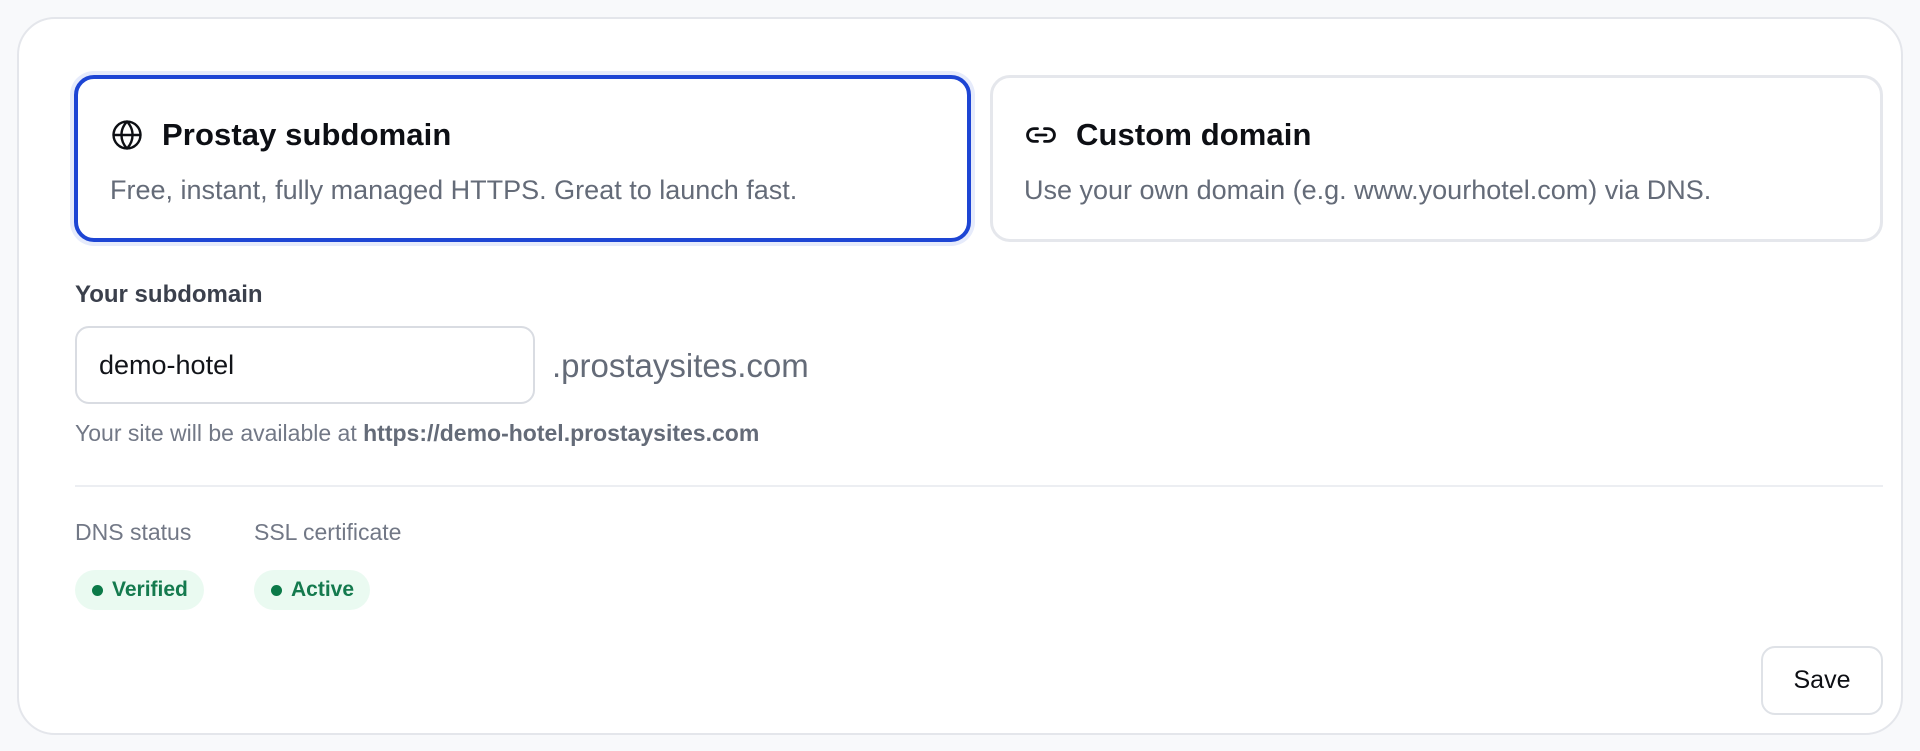  I want to click on option-prostay-subdomain-header: Prostay subdomain, so click(280, 135).